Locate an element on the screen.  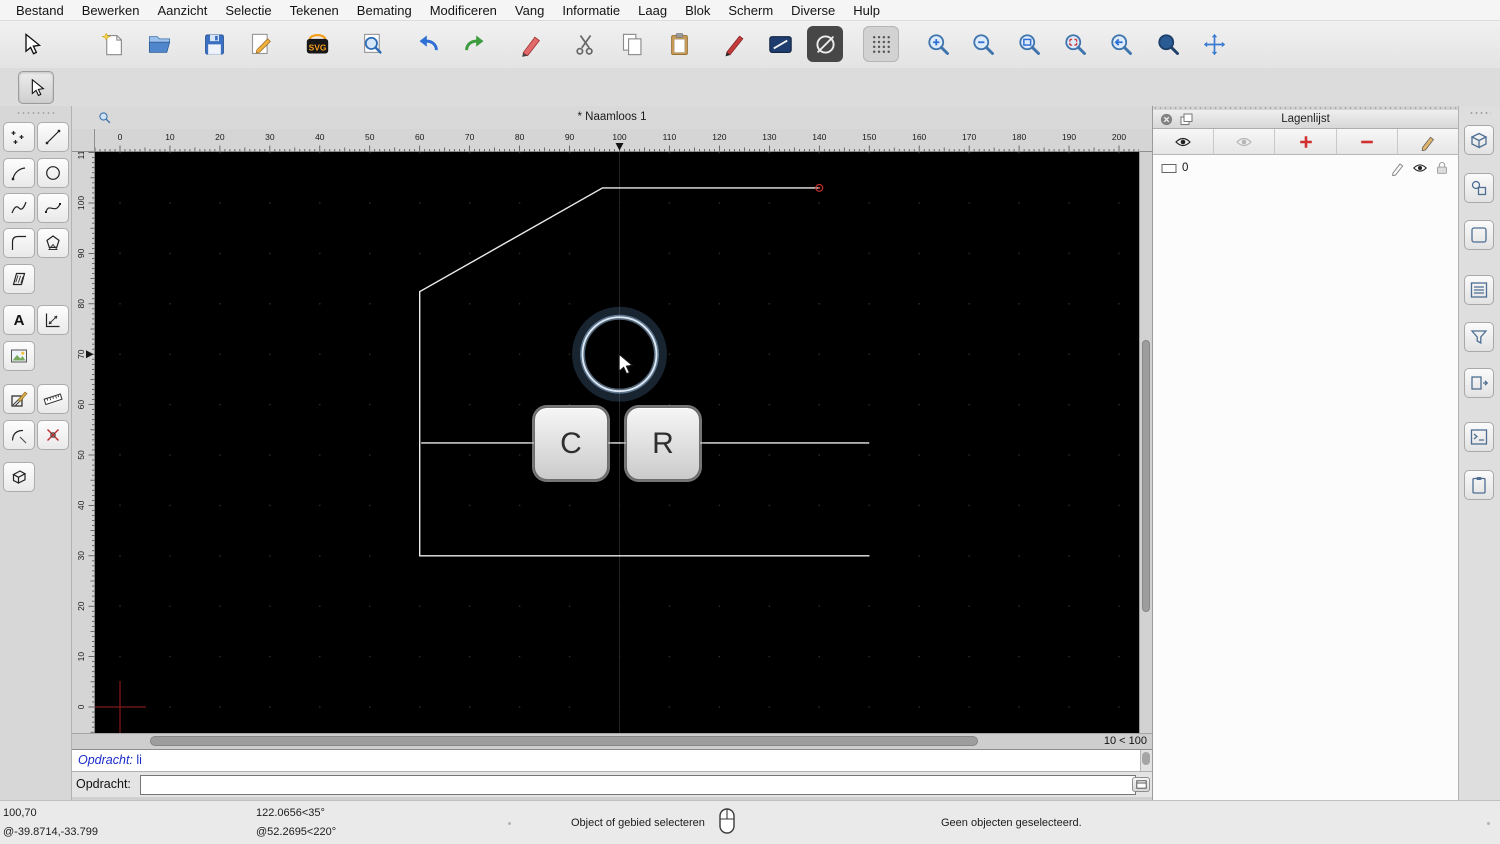
detach-panel-icon is located at coordinates (1186, 119).